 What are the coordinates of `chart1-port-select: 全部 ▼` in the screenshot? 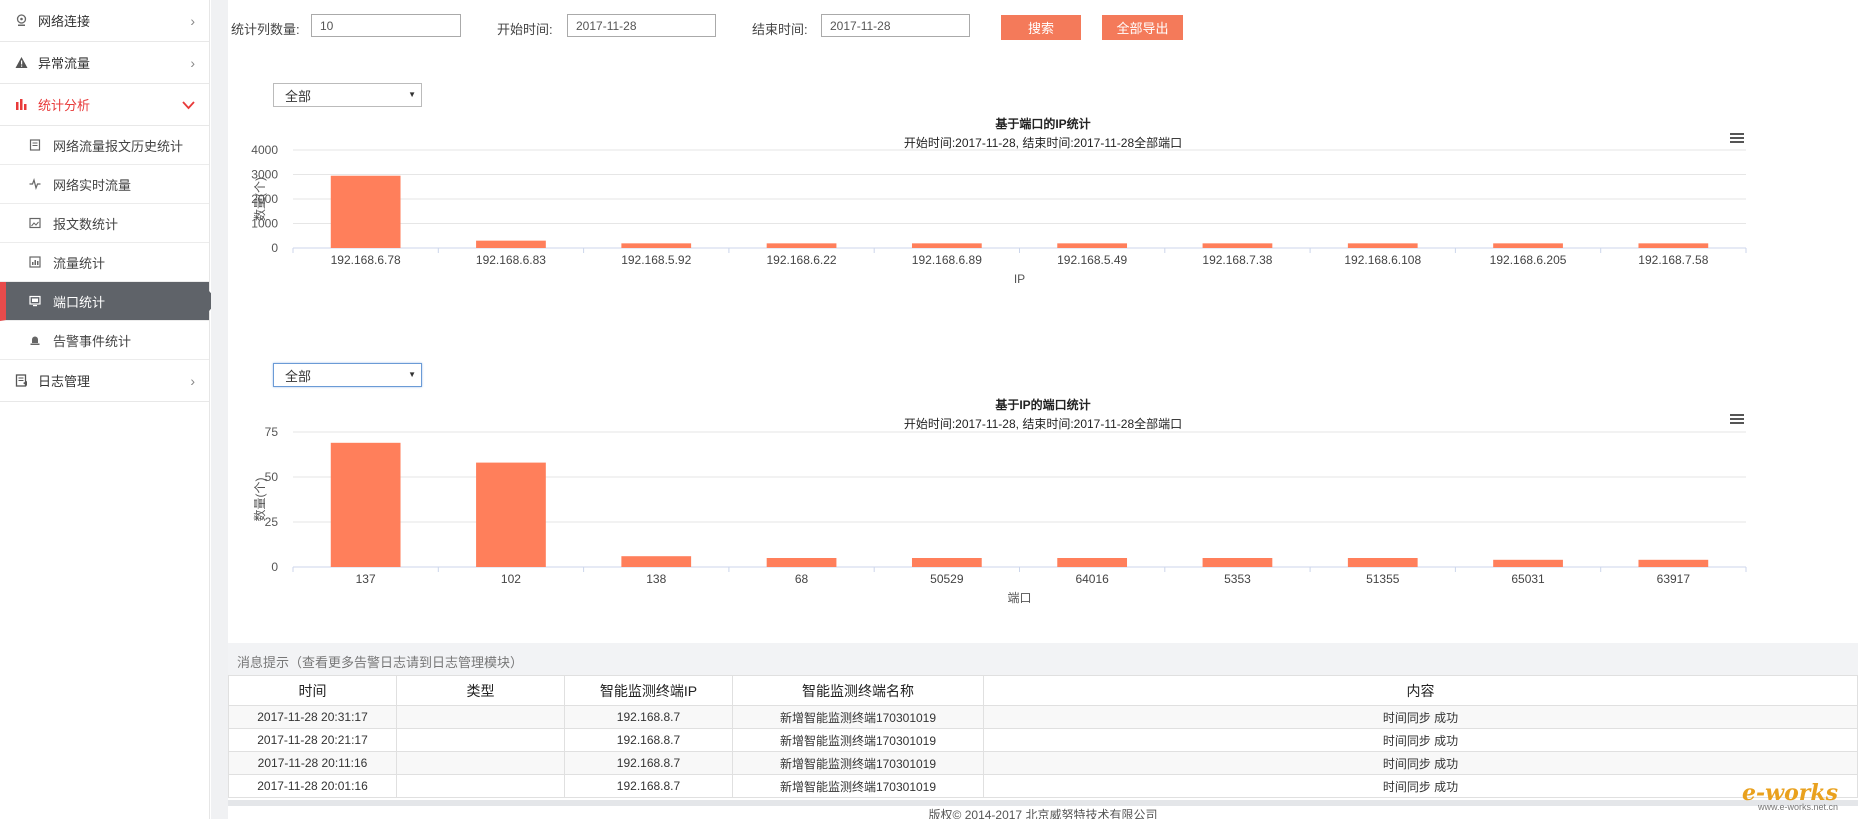 It's located at (347, 95).